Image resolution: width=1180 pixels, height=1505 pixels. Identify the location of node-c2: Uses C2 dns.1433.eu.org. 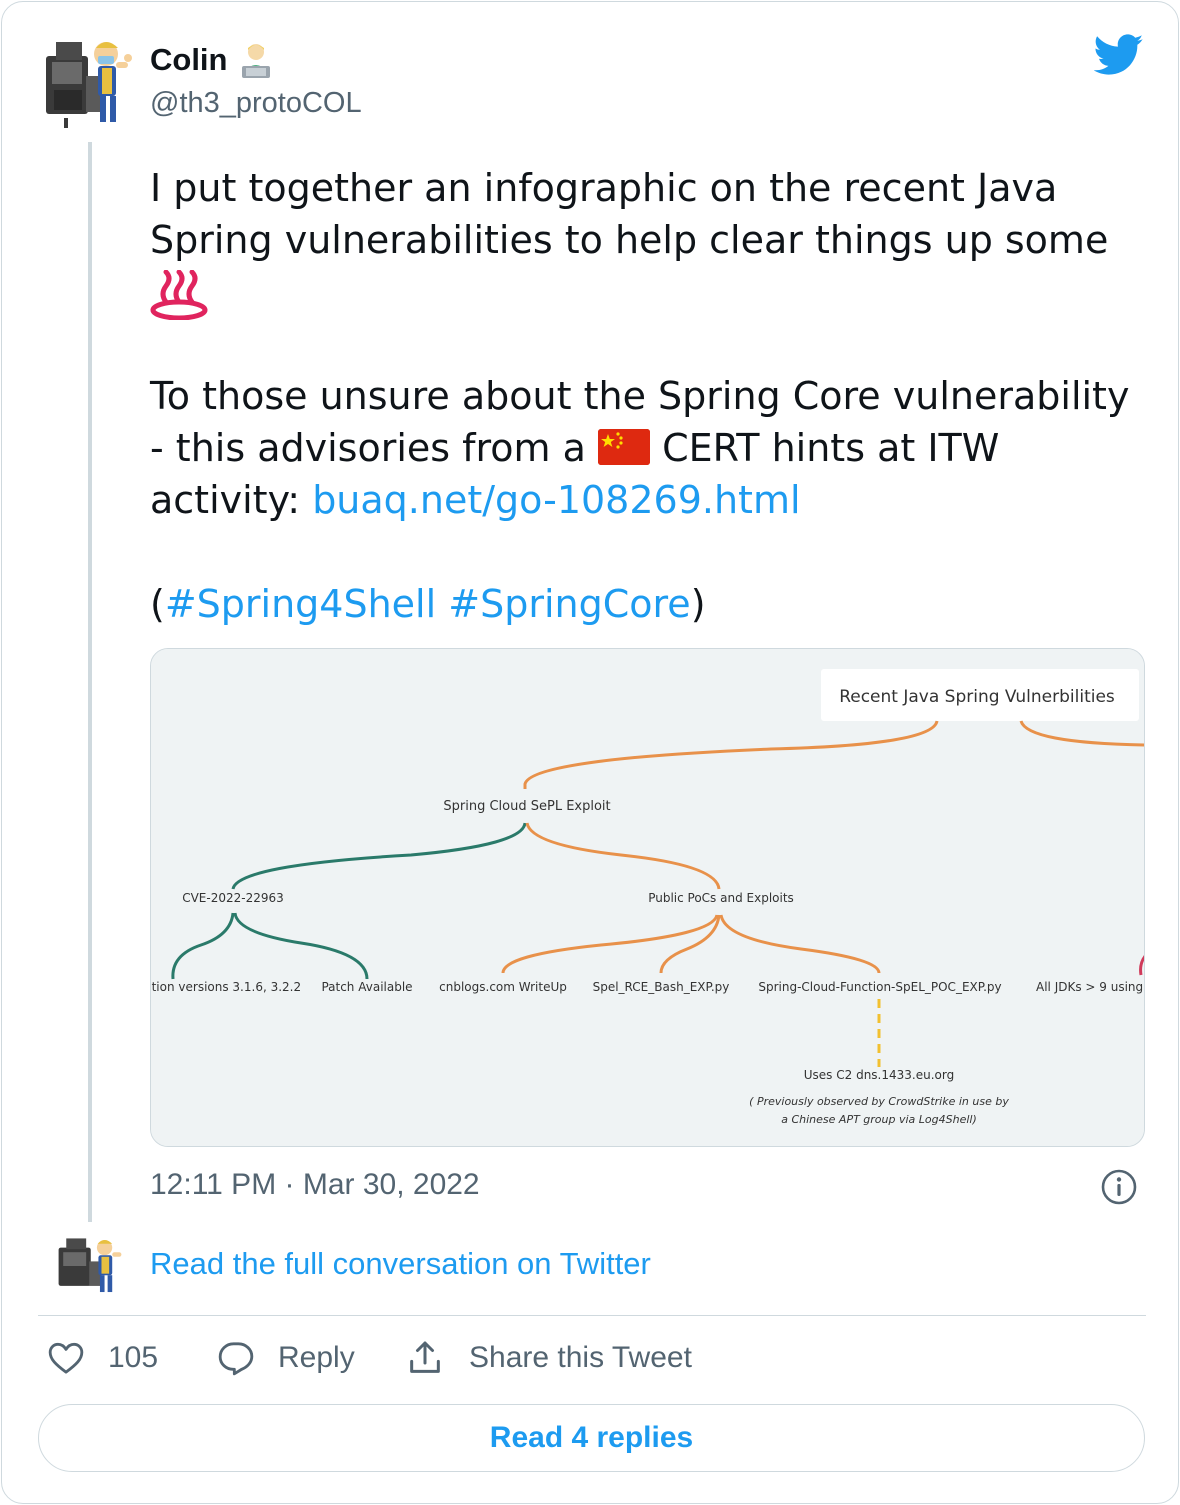
(879, 1075).